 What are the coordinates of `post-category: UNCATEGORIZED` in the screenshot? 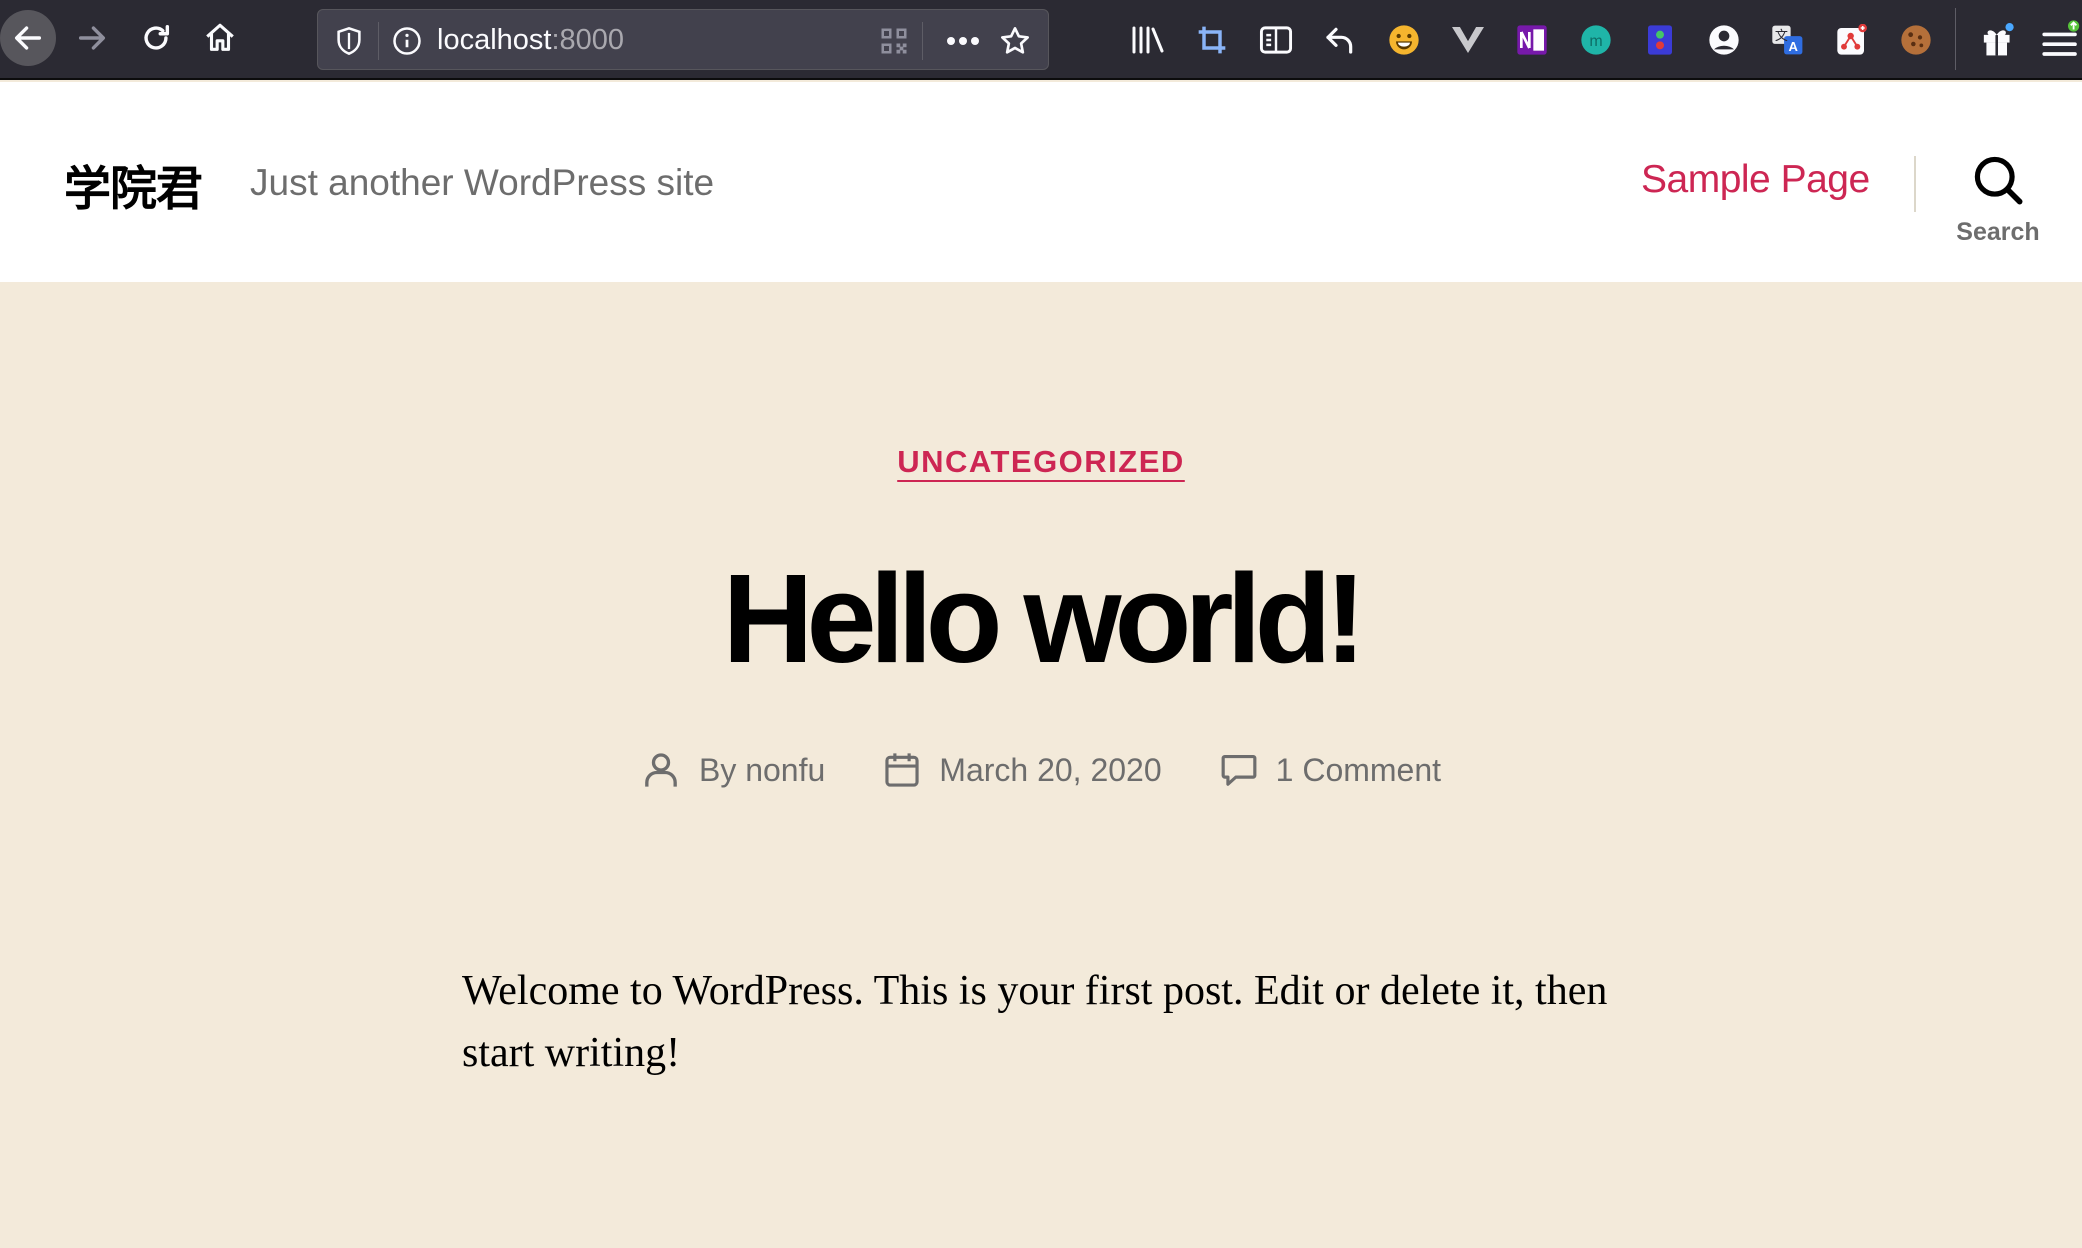 It's located at (1041, 462).